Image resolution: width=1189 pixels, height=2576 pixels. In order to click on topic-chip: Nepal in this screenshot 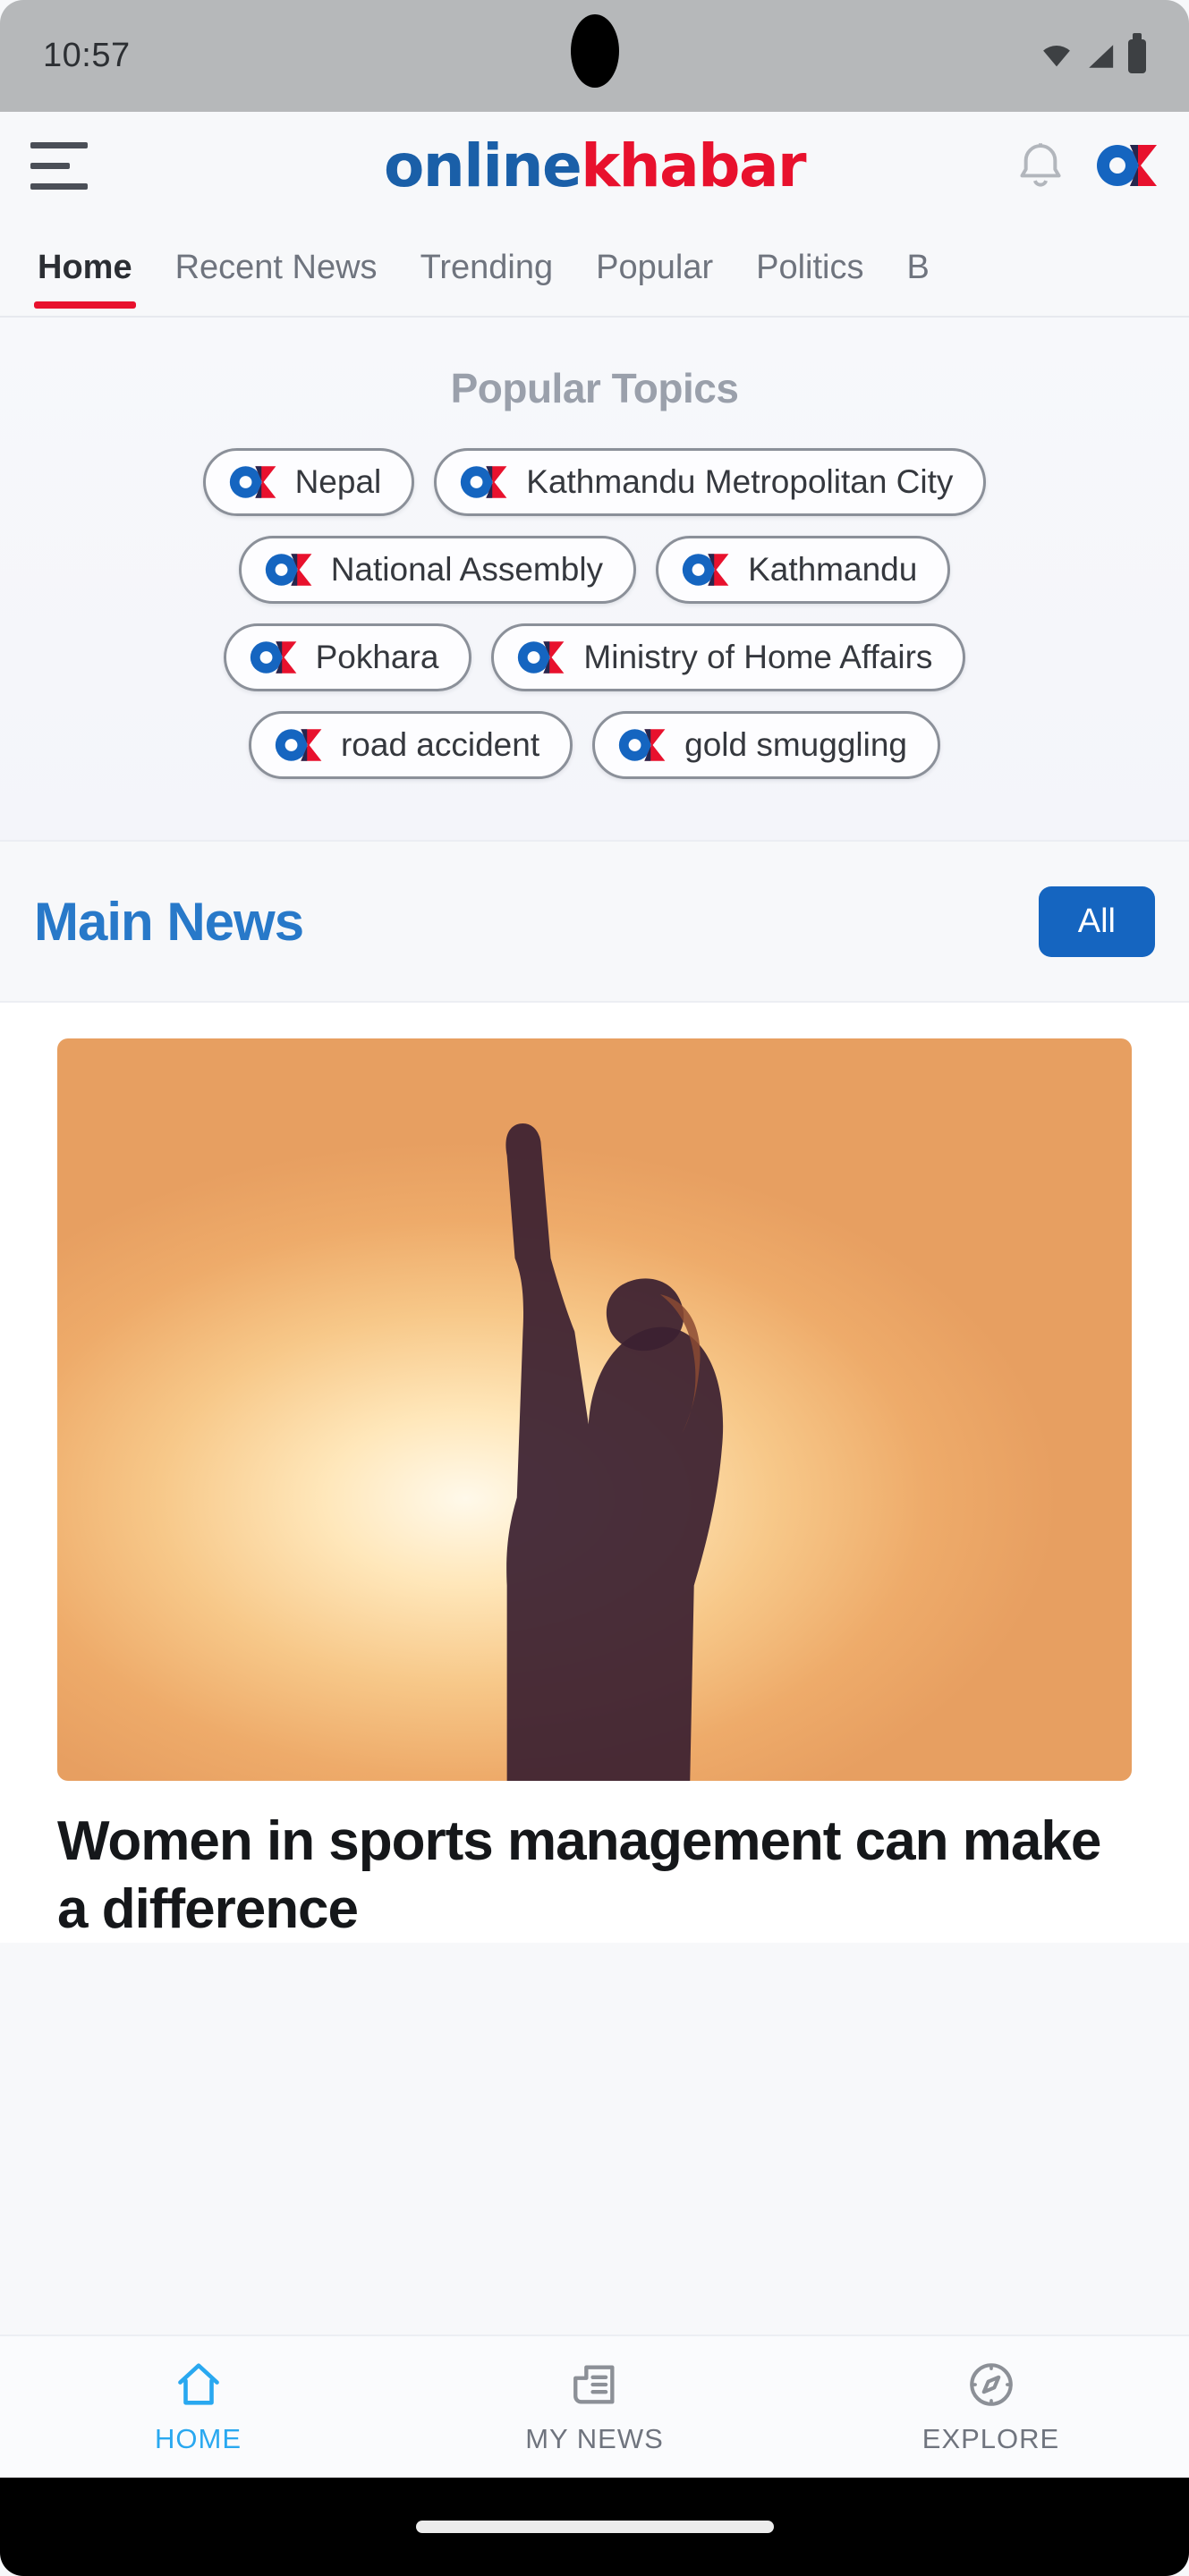, I will do `click(308, 482)`.